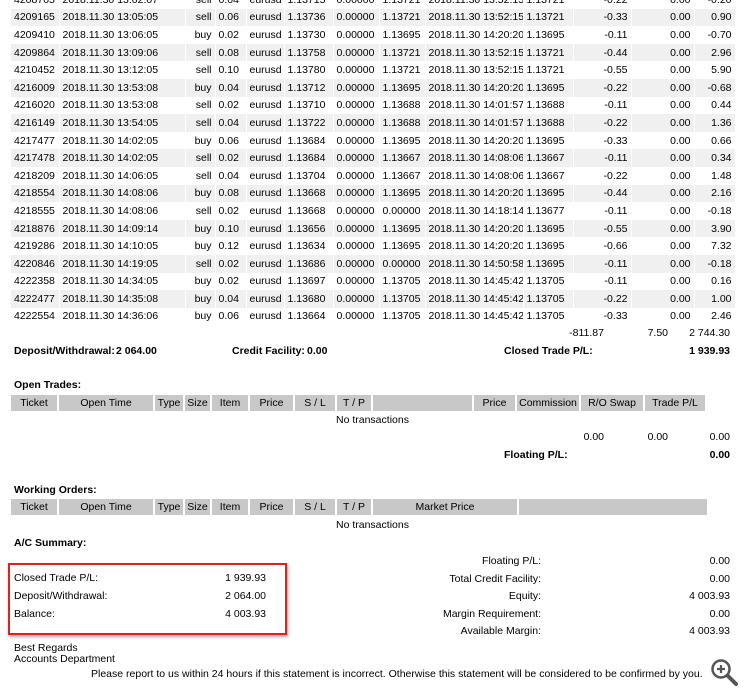 The height and width of the screenshot is (699, 750). What do you see at coordinates (231, 507) in the screenshot?
I see `col-item: Item` at bounding box center [231, 507].